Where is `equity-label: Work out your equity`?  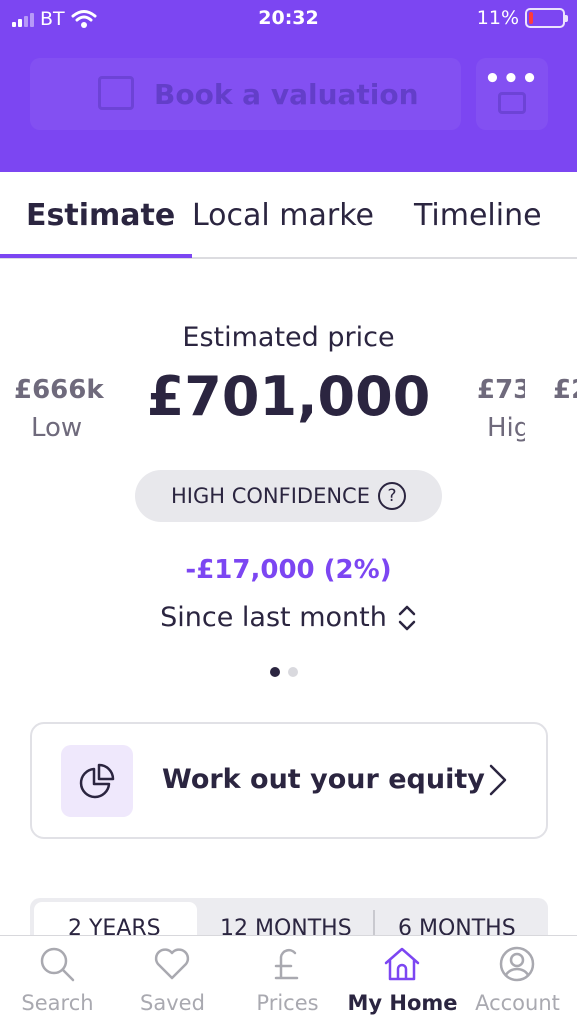
equity-label: Work out your equity is located at coordinates (323, 779).